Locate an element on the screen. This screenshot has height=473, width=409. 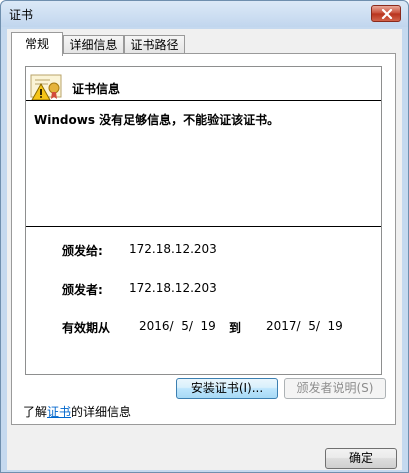
issued-to-value: 172.18.12.203 is located at coordinates (173, 249).